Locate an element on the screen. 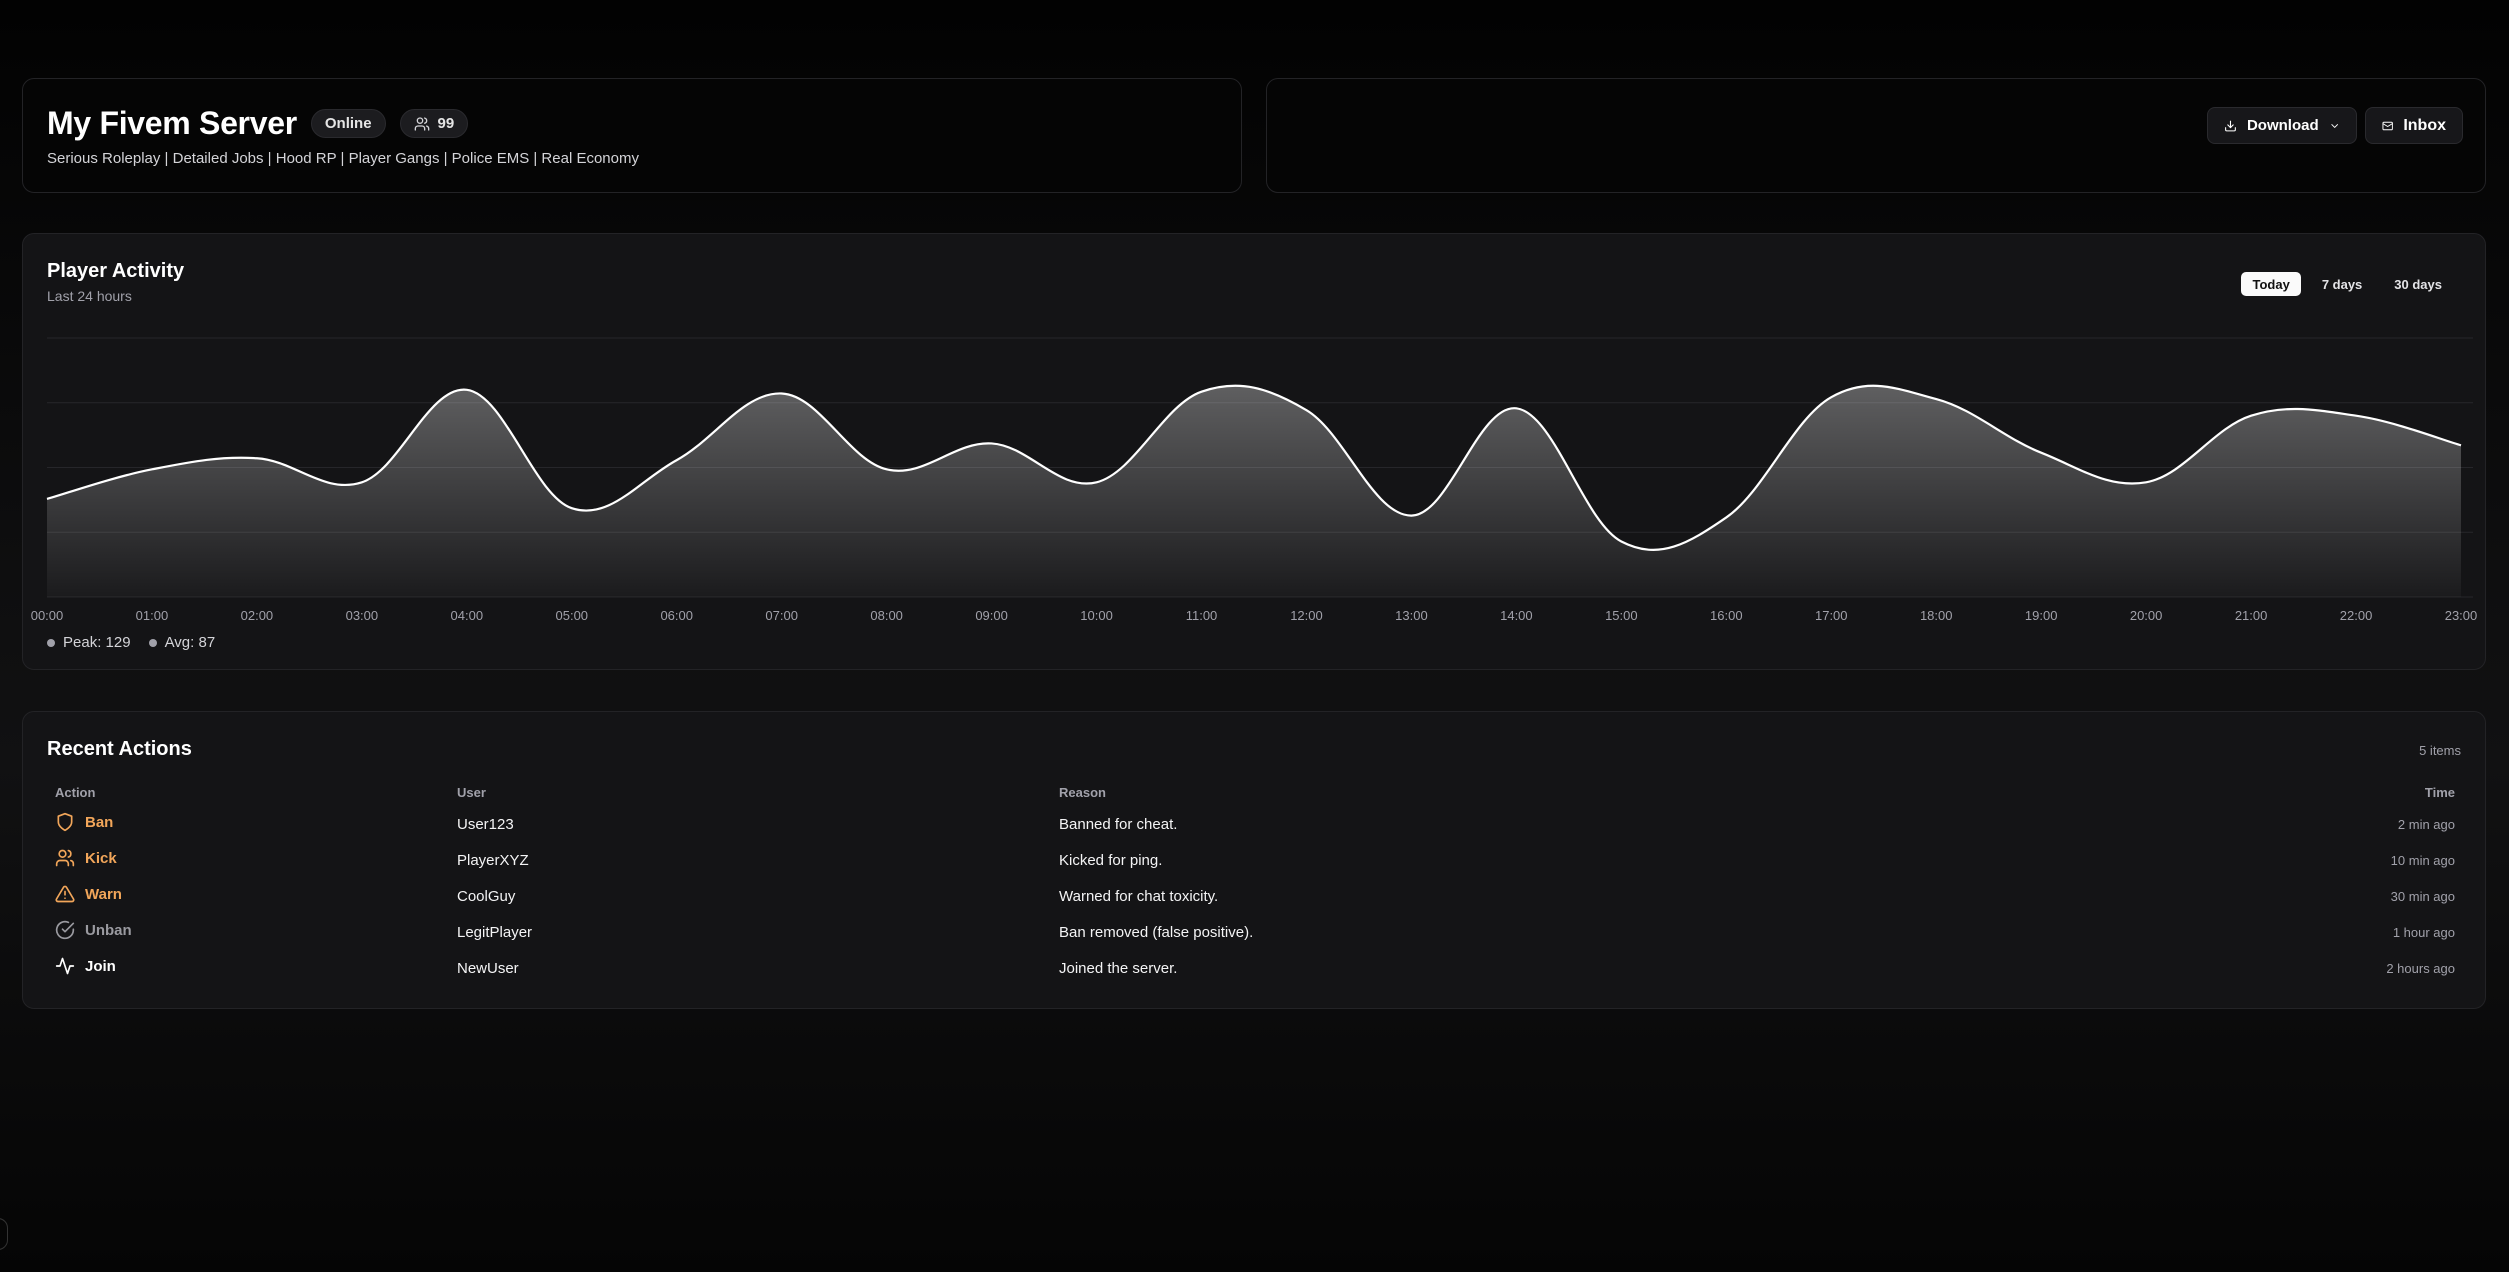  action-join: Join is located at coordinates (85, 966).